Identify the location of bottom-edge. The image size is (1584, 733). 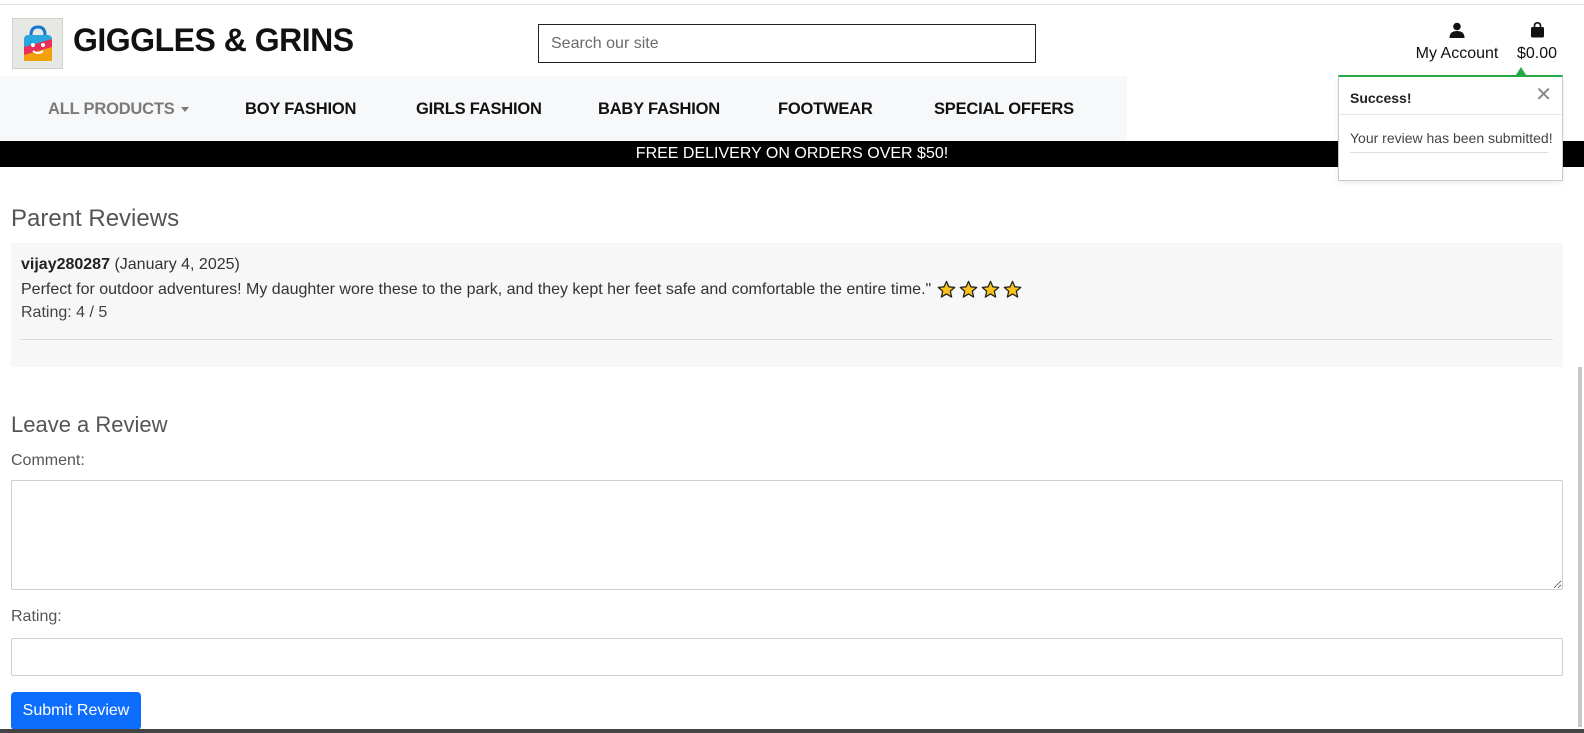
(792, 731).